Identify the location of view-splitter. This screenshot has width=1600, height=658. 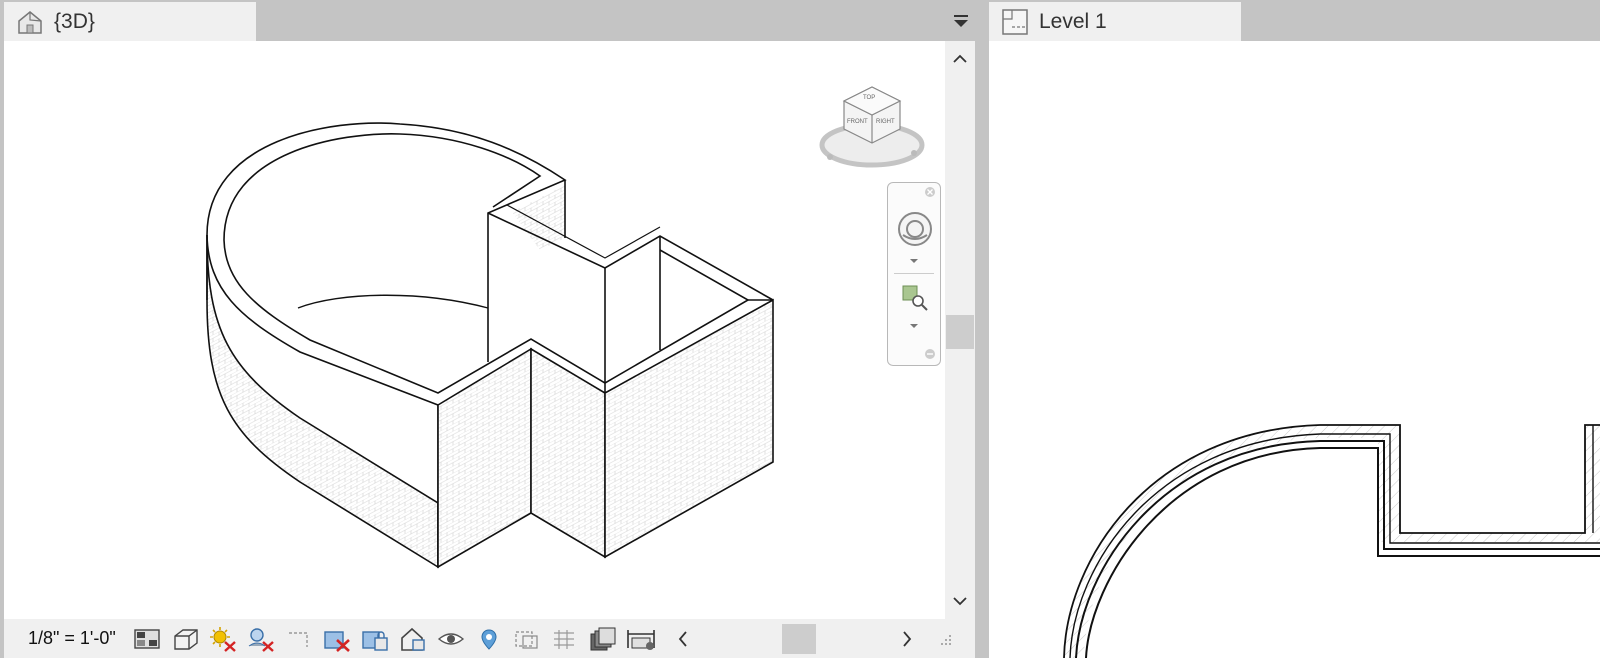
(980, 329).